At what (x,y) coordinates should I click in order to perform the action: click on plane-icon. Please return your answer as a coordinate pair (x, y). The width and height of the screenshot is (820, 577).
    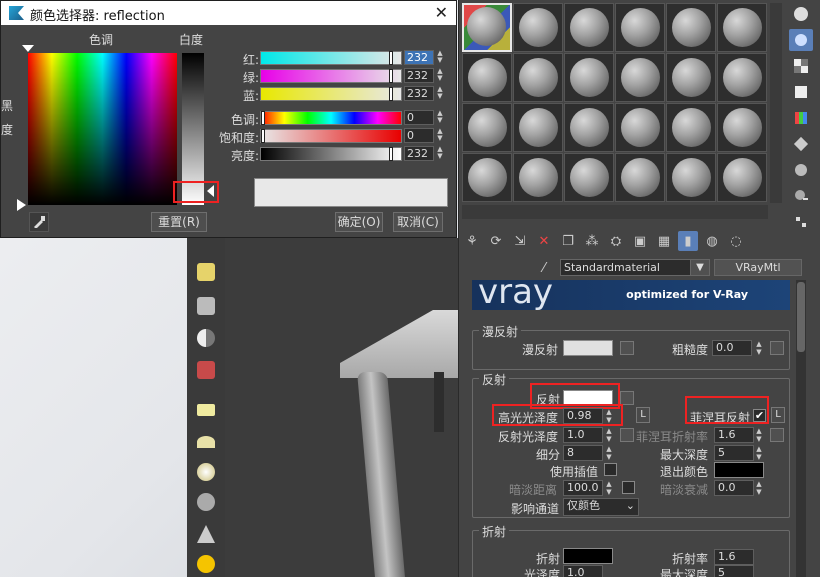
    Looking at the image, I should click on (206, 410).